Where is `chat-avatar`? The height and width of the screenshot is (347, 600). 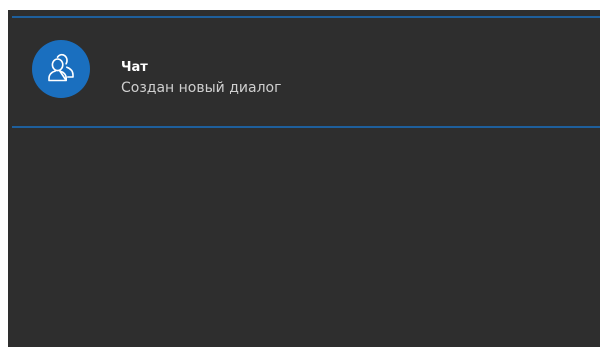
chat-avatar is located at coordinates (61, 69).